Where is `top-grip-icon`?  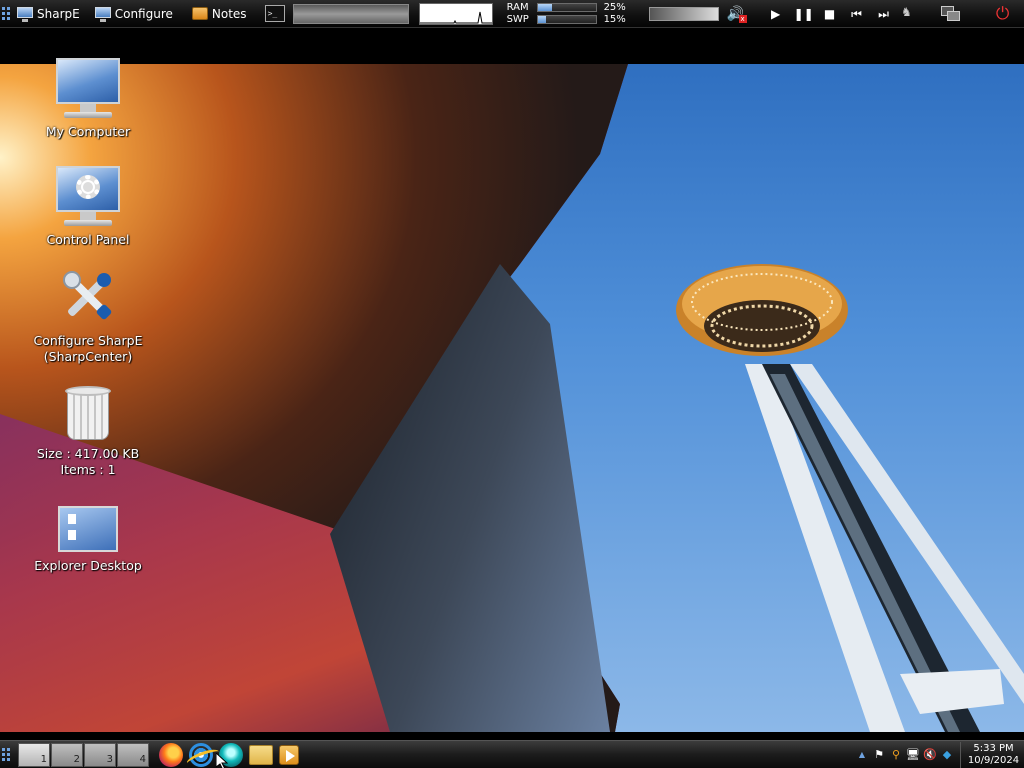 top-grip-icon is located at coordinates (7, 14).